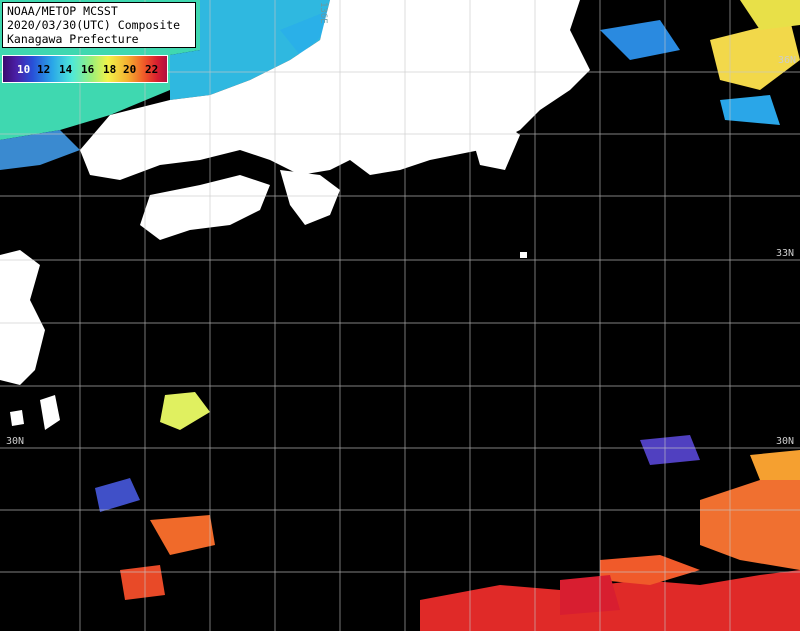 The image size is (800, 631). Describe the element at coordinates (110, 69) in the screenshot. I see `scale-label-18: 18` at that location.